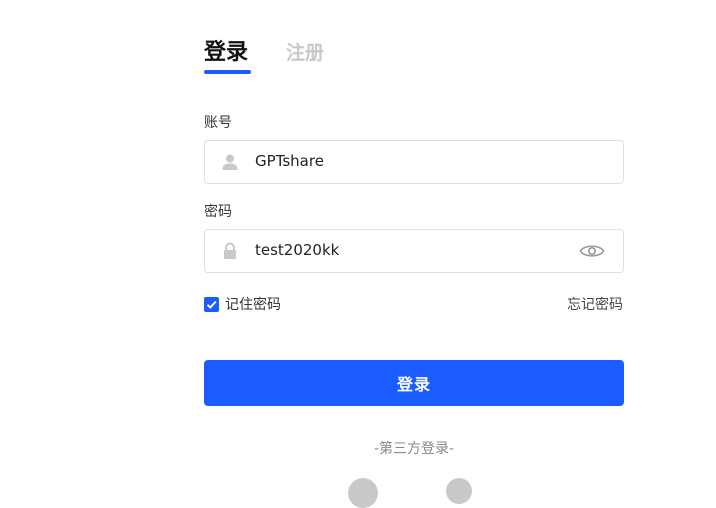 This screenshot has height=508, width=716. What do you see at coordinates (414, 383) in the screenshot?
I see `login-button: 登录` at bounding box center [414, 383].